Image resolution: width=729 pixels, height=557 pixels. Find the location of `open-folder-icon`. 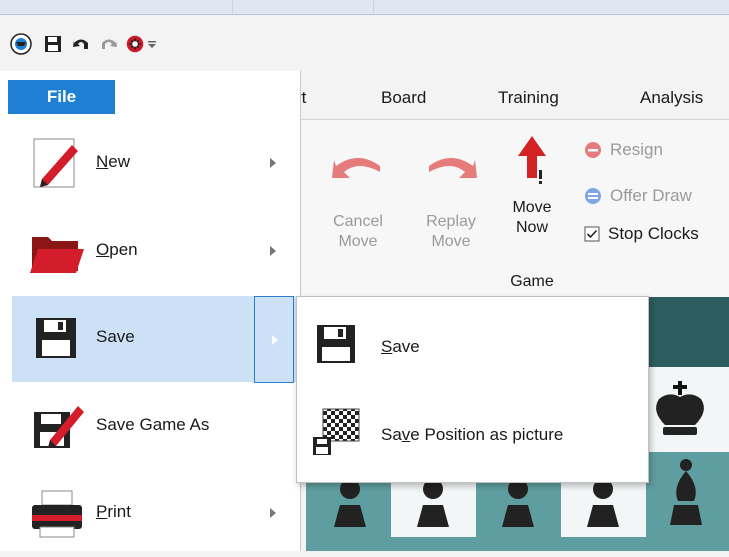

open-folder-icon is located at coordinates (57, 255).